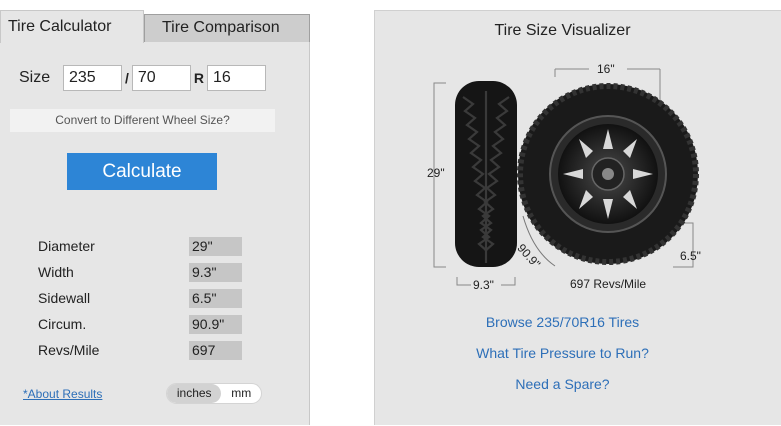 The height and width of the screenshot is (426, 781). I want to click on result-label: Diameter, so click(66, 246).